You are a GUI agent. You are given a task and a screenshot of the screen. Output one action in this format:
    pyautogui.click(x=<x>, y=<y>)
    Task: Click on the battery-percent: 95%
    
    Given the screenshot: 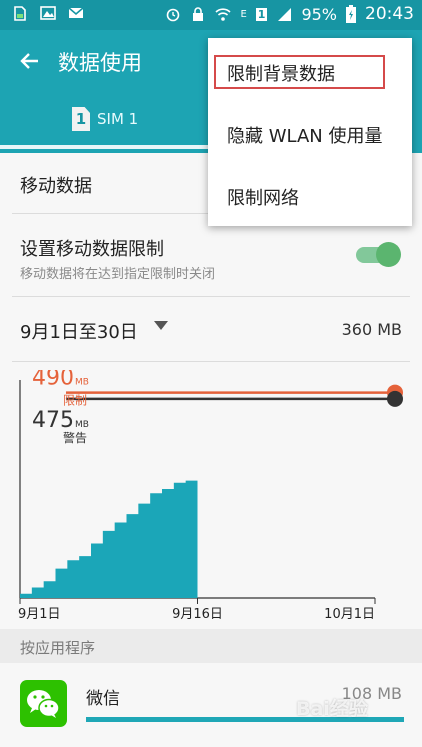 What is the action you would take?
    pyautogui.click(x=319, y=14)
    